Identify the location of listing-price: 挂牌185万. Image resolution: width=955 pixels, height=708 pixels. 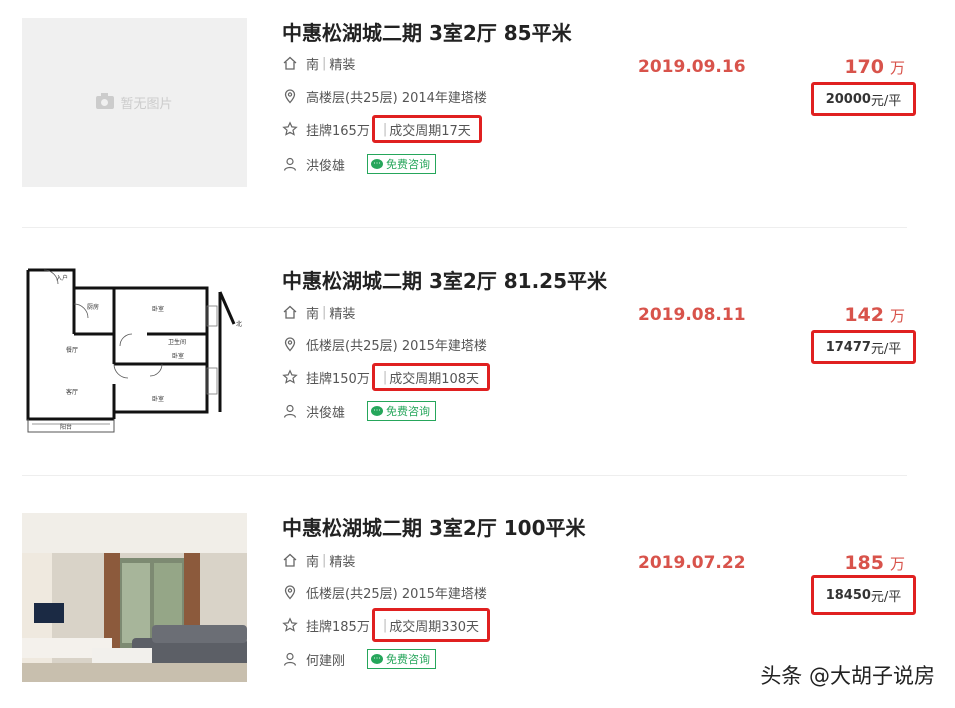
(338, 627).